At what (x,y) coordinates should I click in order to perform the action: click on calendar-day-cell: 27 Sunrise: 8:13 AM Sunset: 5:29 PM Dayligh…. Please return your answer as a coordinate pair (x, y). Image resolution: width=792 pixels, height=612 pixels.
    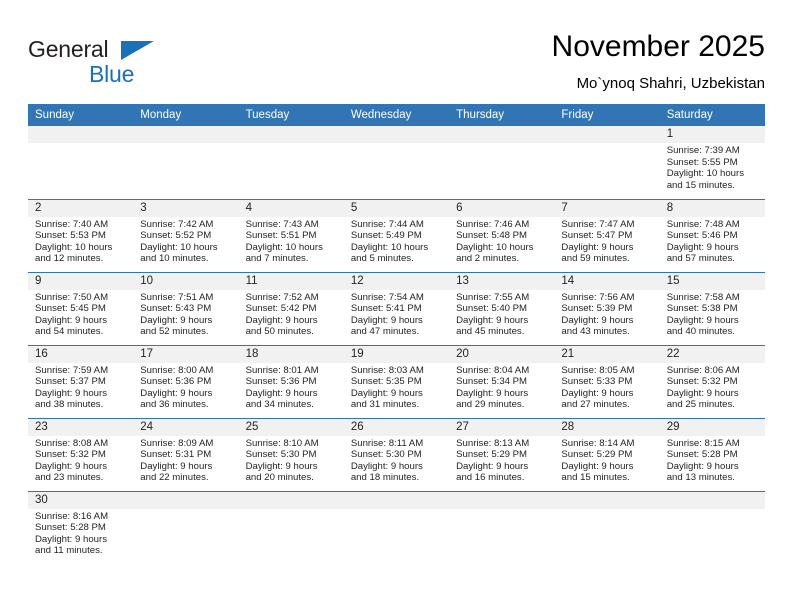
    Looking at the image, I should click on (502, 455).